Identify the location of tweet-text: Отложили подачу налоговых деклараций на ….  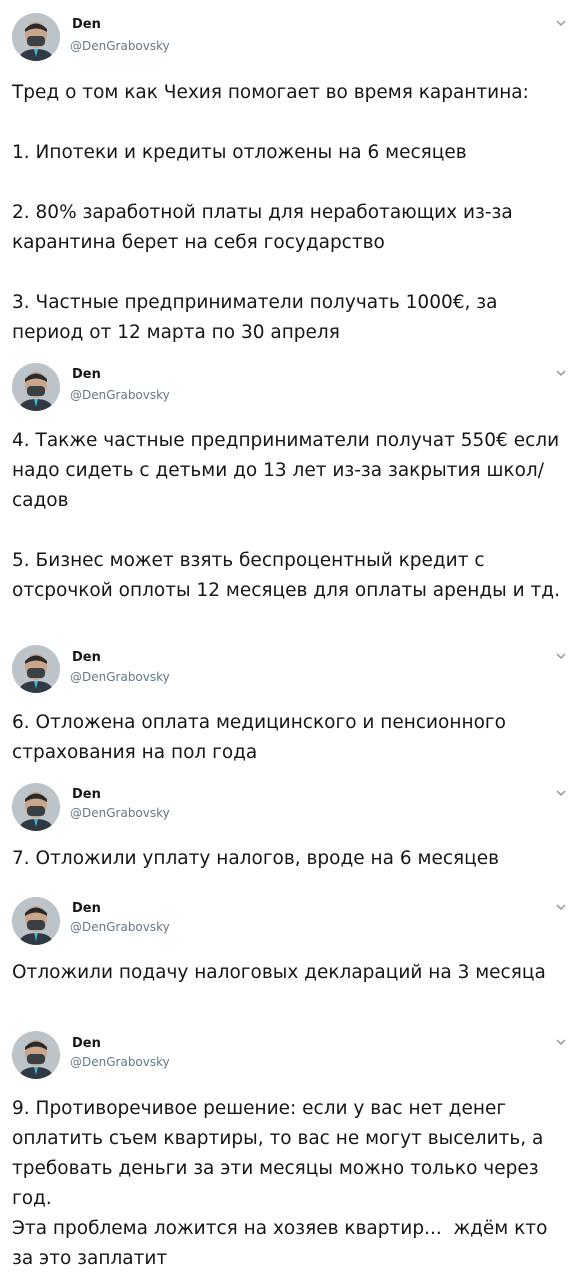
(279, 972).